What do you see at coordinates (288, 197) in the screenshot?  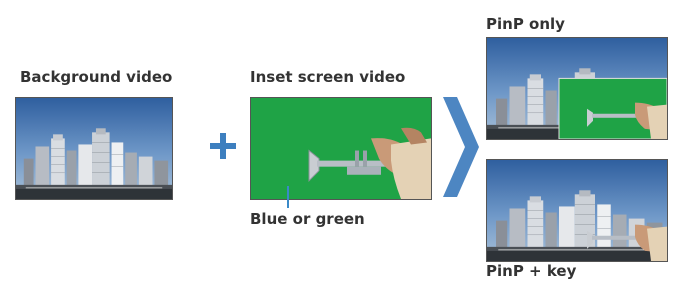 I see `green-pointer-line` at bounding box center [288, 197].